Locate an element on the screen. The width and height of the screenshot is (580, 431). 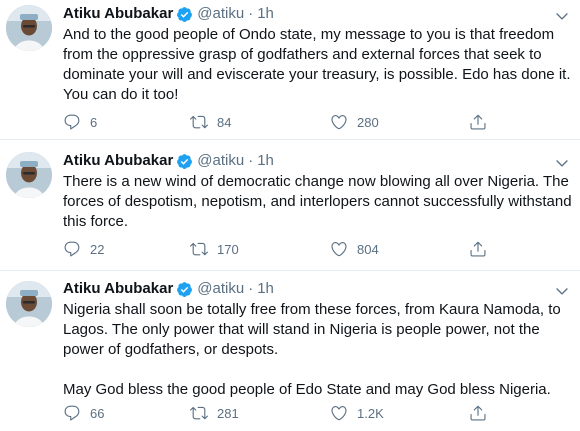
reply-button: 6 is located at coordinates (80, 122).